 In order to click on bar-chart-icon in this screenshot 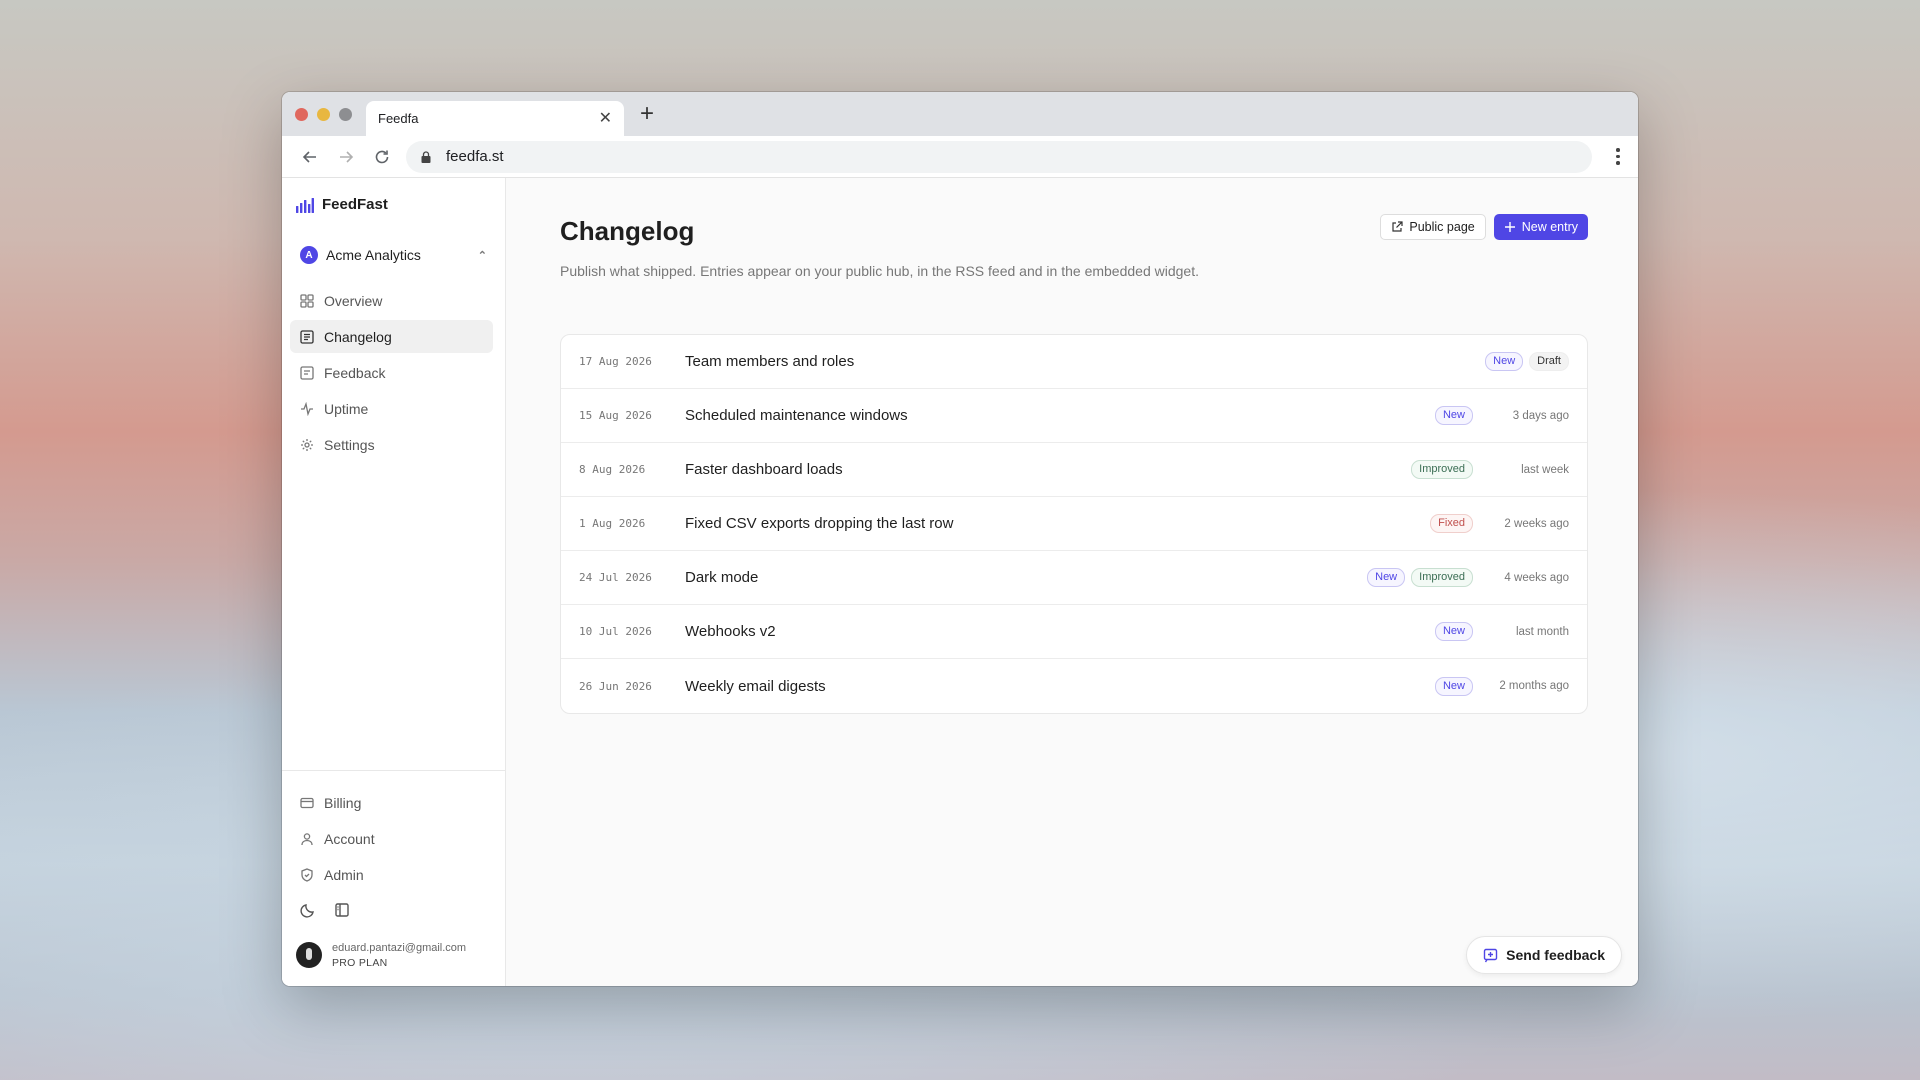, I will do `click(305, 205)`.